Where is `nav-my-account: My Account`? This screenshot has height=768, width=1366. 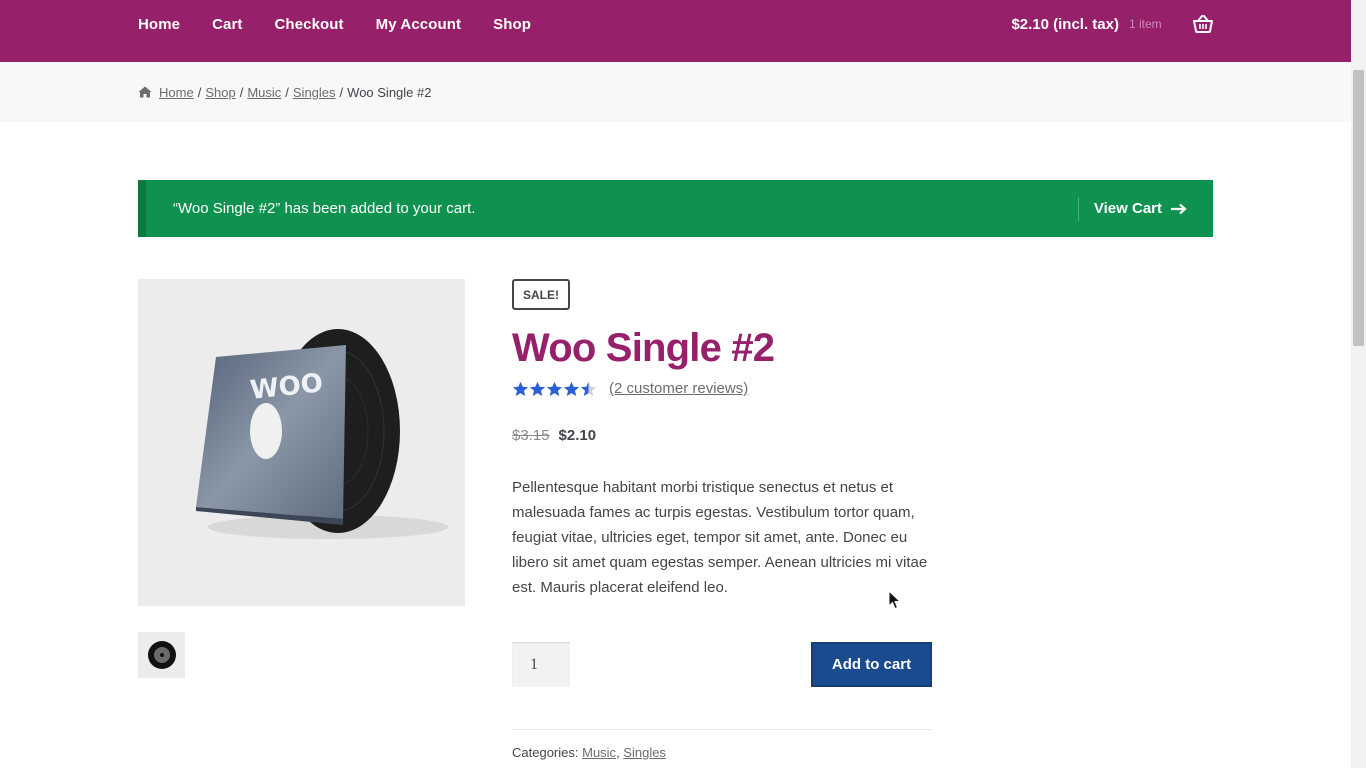
nav-my-account: My Account is located at coordinates (418, 24).